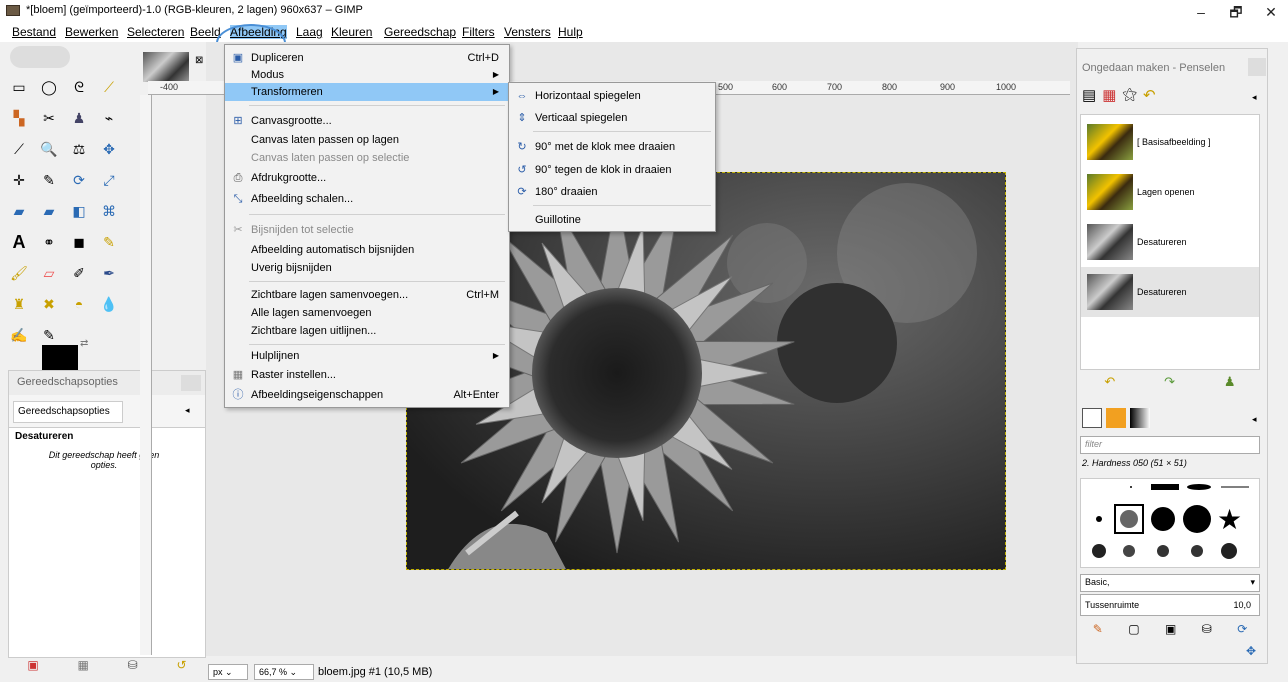 This screenshot has height=682, width=1288. I want to click on menu-item-flatten: Alle lagen samenvoegen, so click(367, 313).